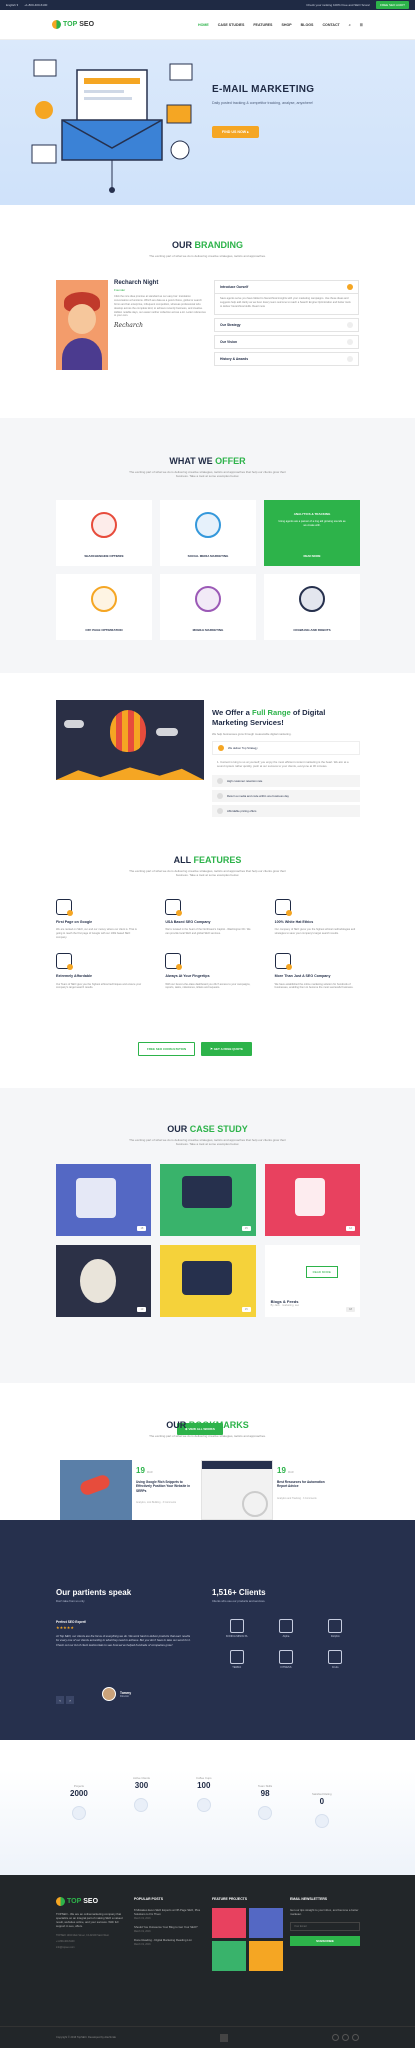  I want to click on offer-card-crawling: CRAWLING AND ROBOTS, so click(312, 607).